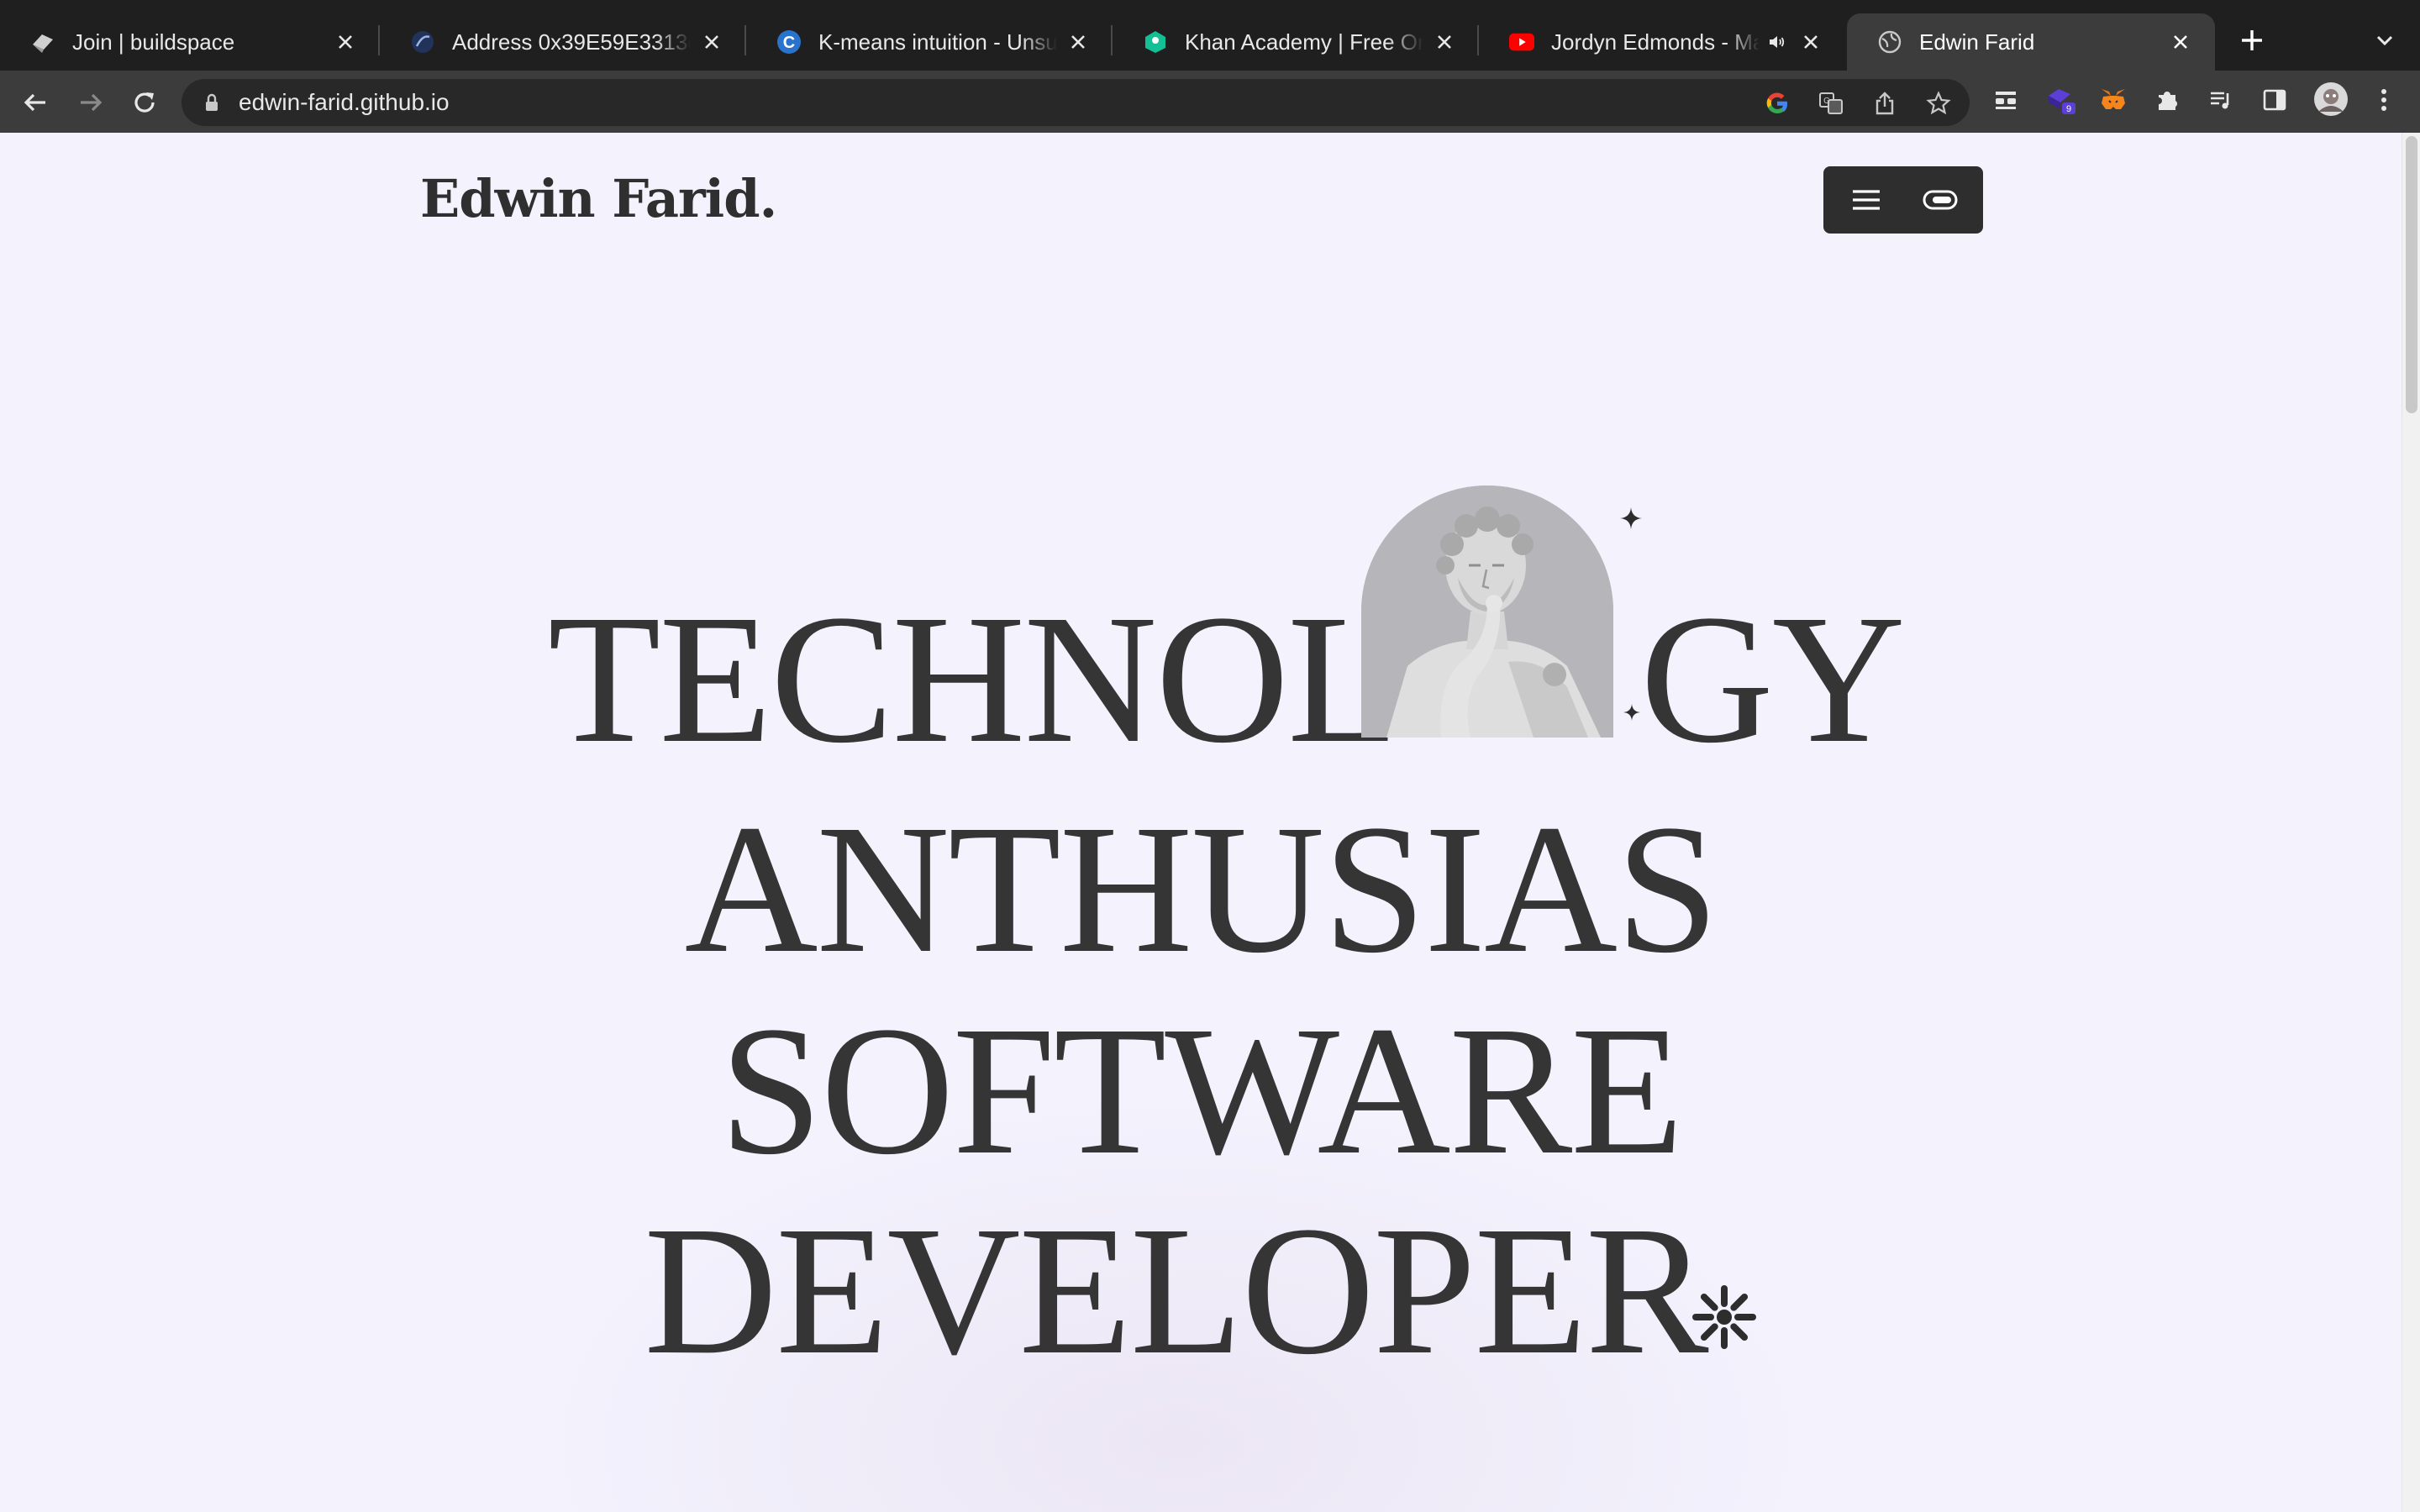  What do you see at coordinates (144, 102) in the screenshot?
I see `reload-icon` at bounding box center [144, 102].